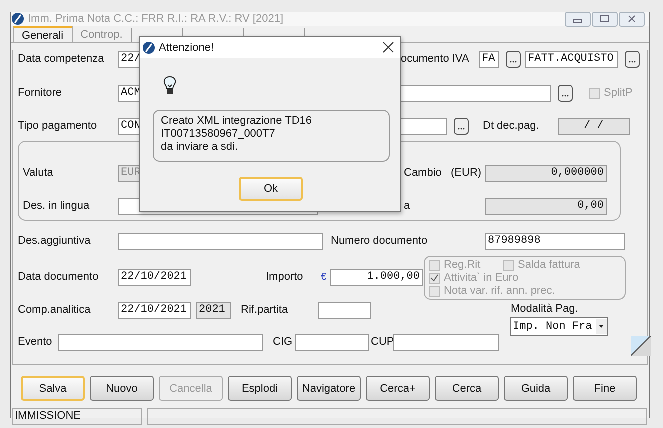 The image size is (663, 428). I want to click on field-label: Data documento, so click(59, 277).